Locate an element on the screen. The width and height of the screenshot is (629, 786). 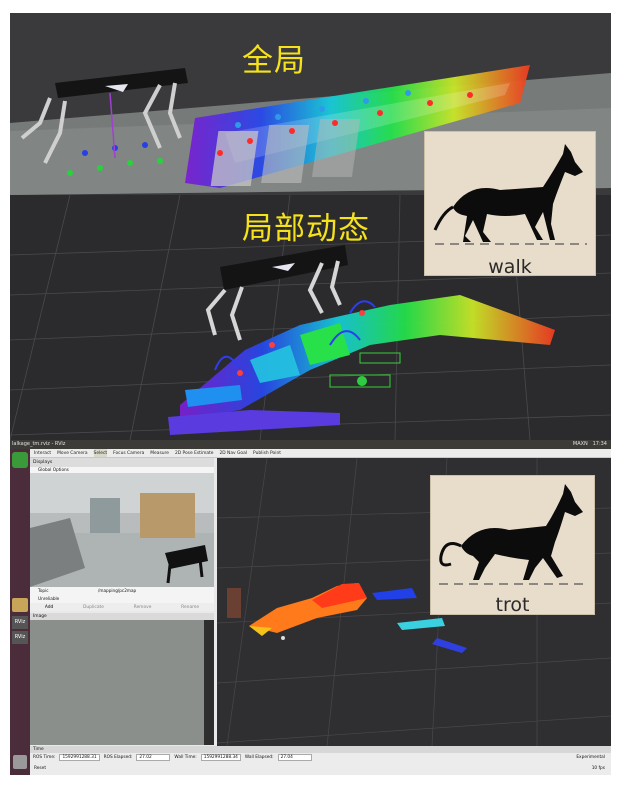
image-scrollbar is located at coordinates (209, 682).